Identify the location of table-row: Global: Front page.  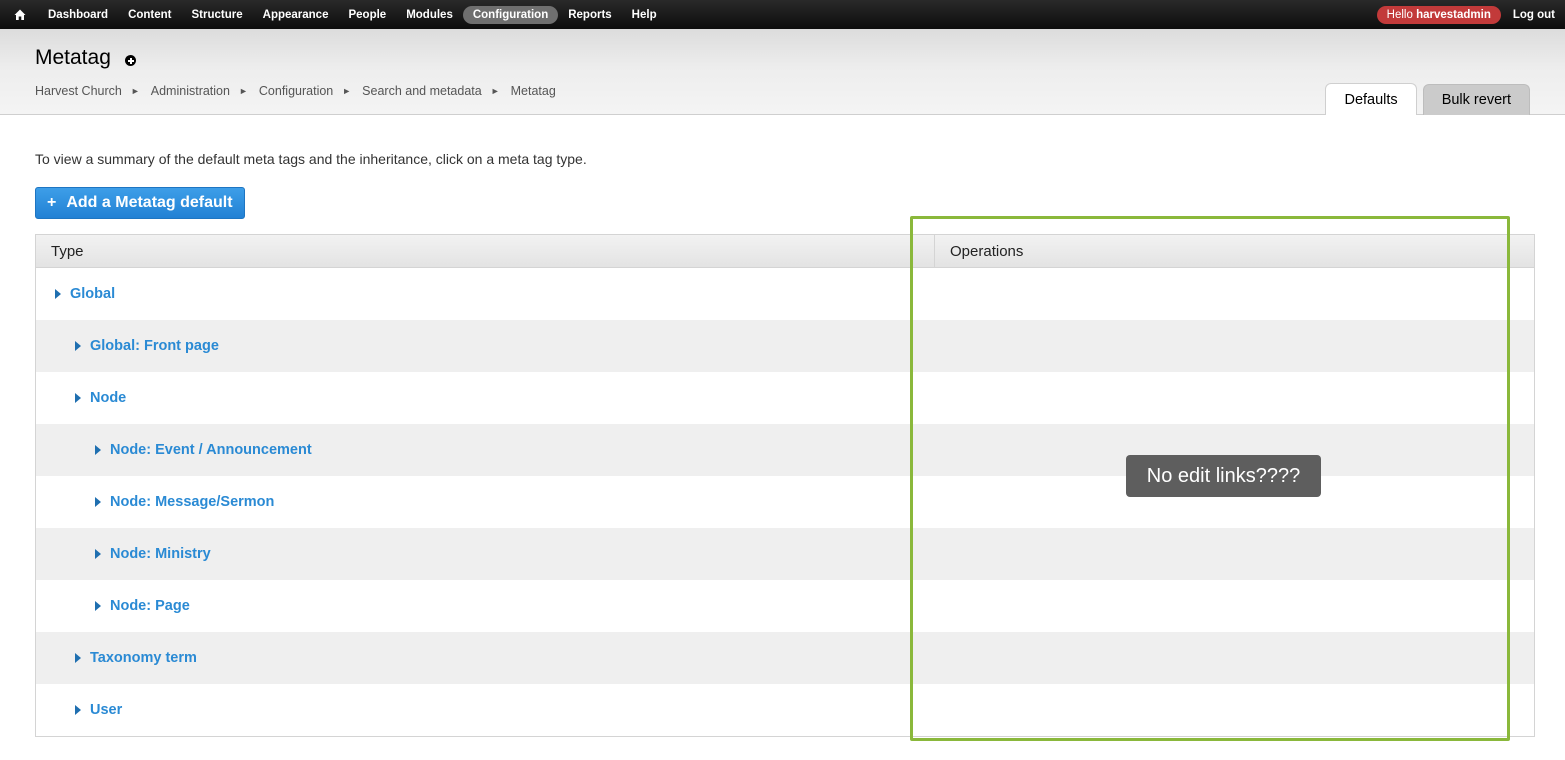
(785, 346).